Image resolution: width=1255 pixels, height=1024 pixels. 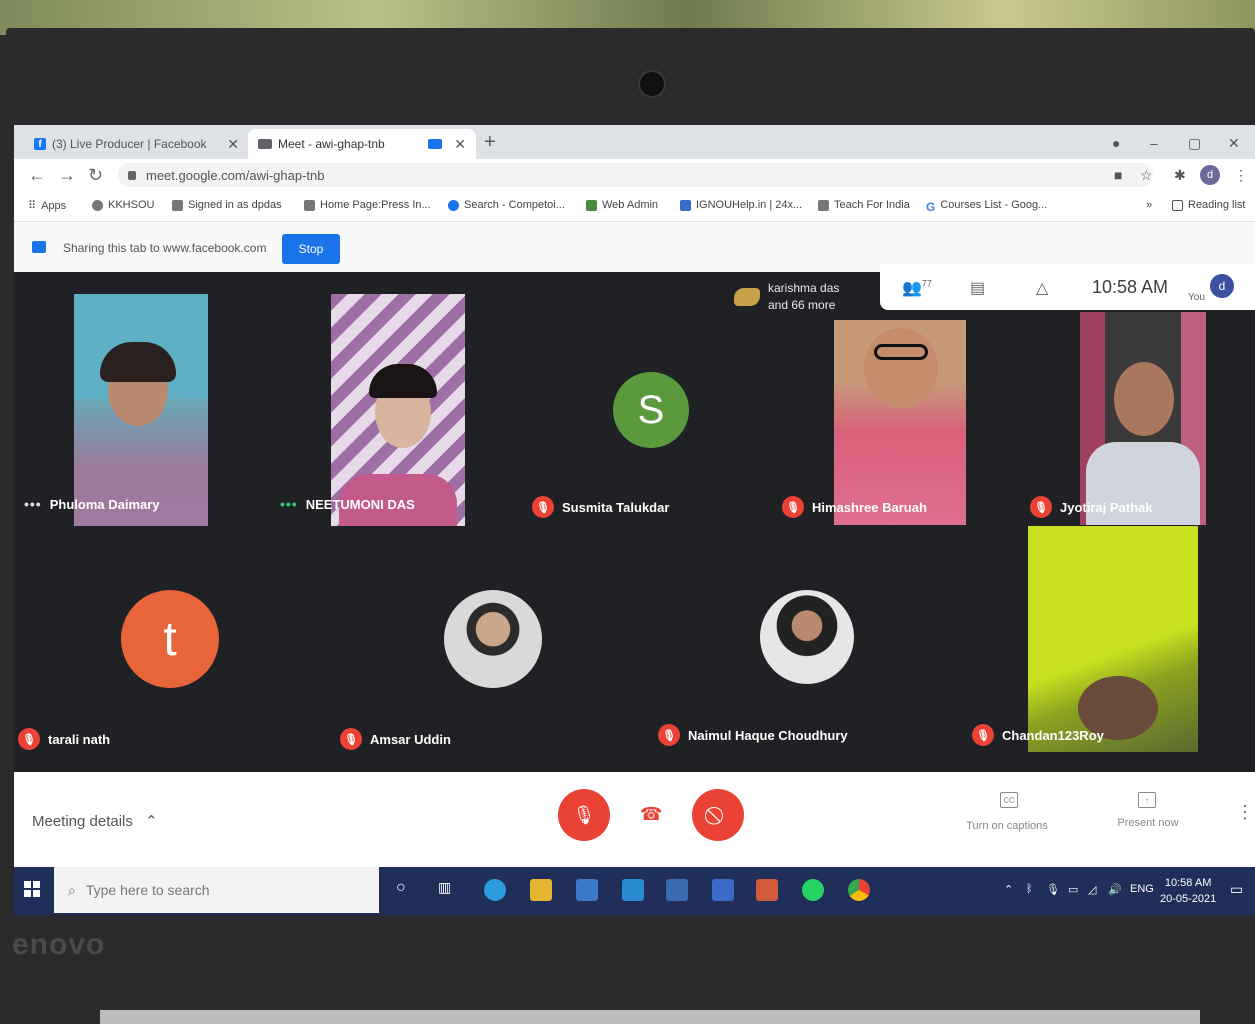 I want to click on tab-meet: Meet - awi-ghap-tnb ✕, so click(x=362, y=144).